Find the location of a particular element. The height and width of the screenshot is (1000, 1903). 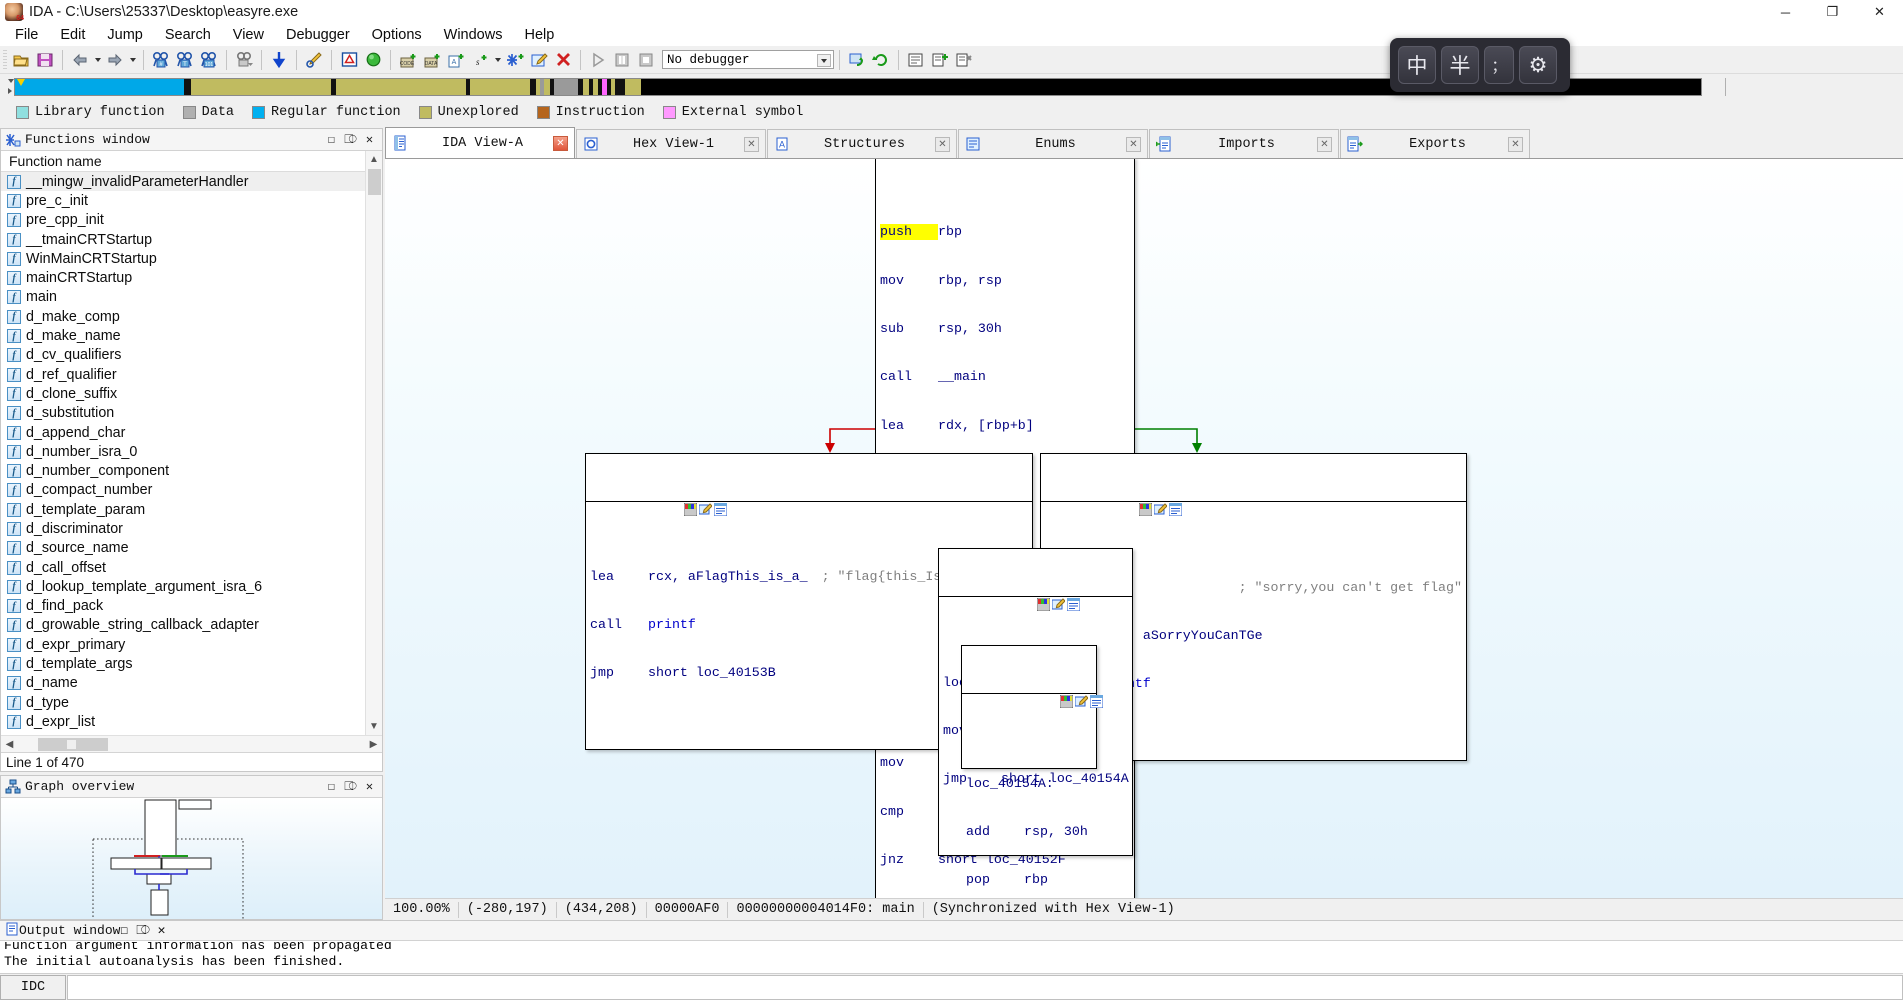

list-item: f d_substitution is located at coordinates (183, 413).